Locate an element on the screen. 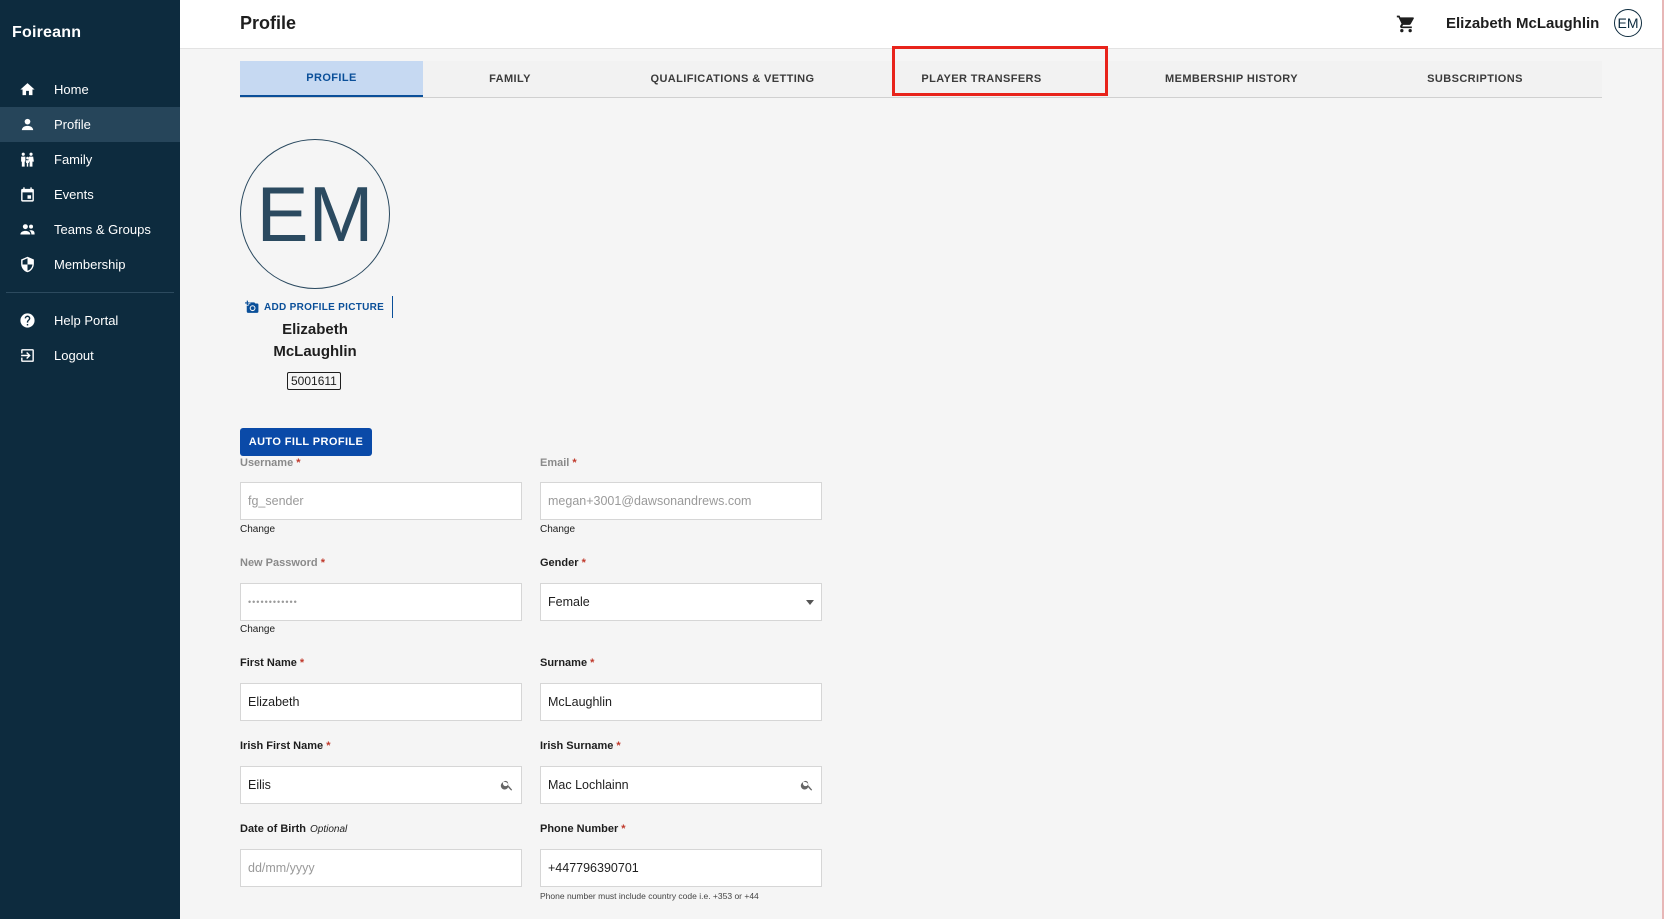 This screenshot has height=919, width=1664. irish-first-name-label: Irish First Name * is located at coordinates (285, 746).